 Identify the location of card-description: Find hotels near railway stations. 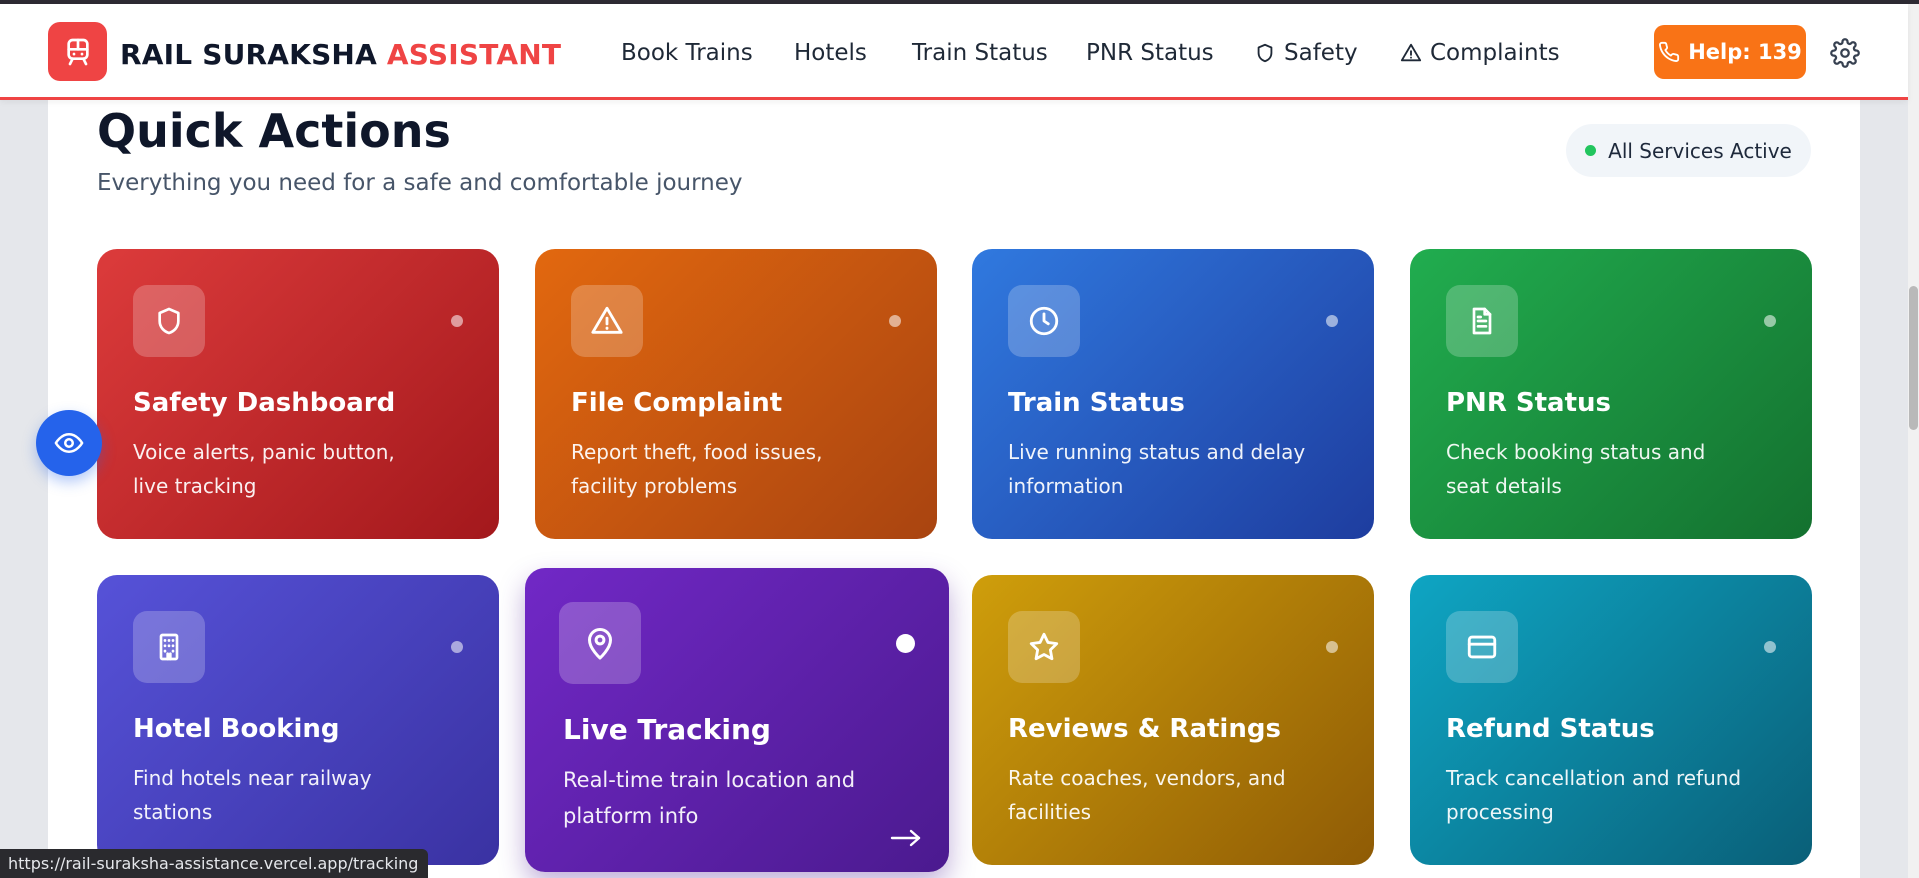
(252, 795).